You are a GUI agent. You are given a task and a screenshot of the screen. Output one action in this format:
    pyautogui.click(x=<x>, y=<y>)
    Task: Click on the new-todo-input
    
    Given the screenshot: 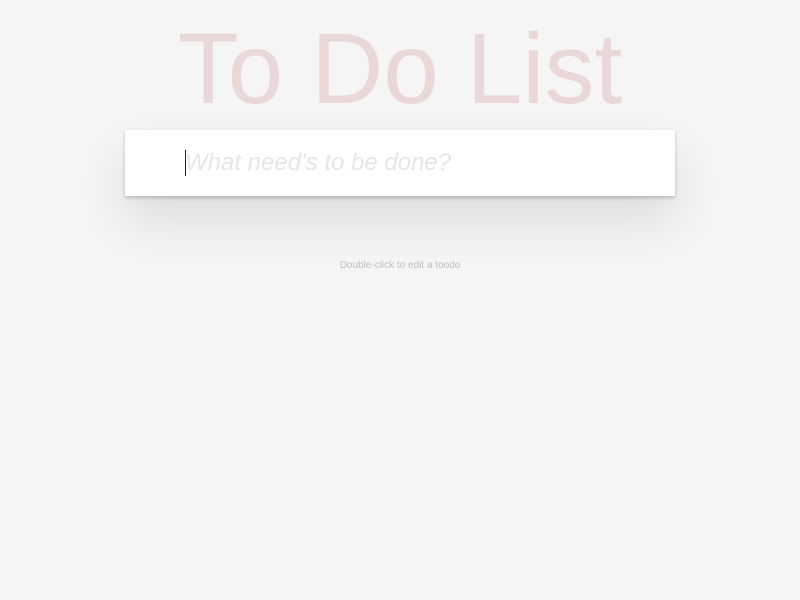 What is the action you would take?
    pyautogui.click(x=400, y=163)
    